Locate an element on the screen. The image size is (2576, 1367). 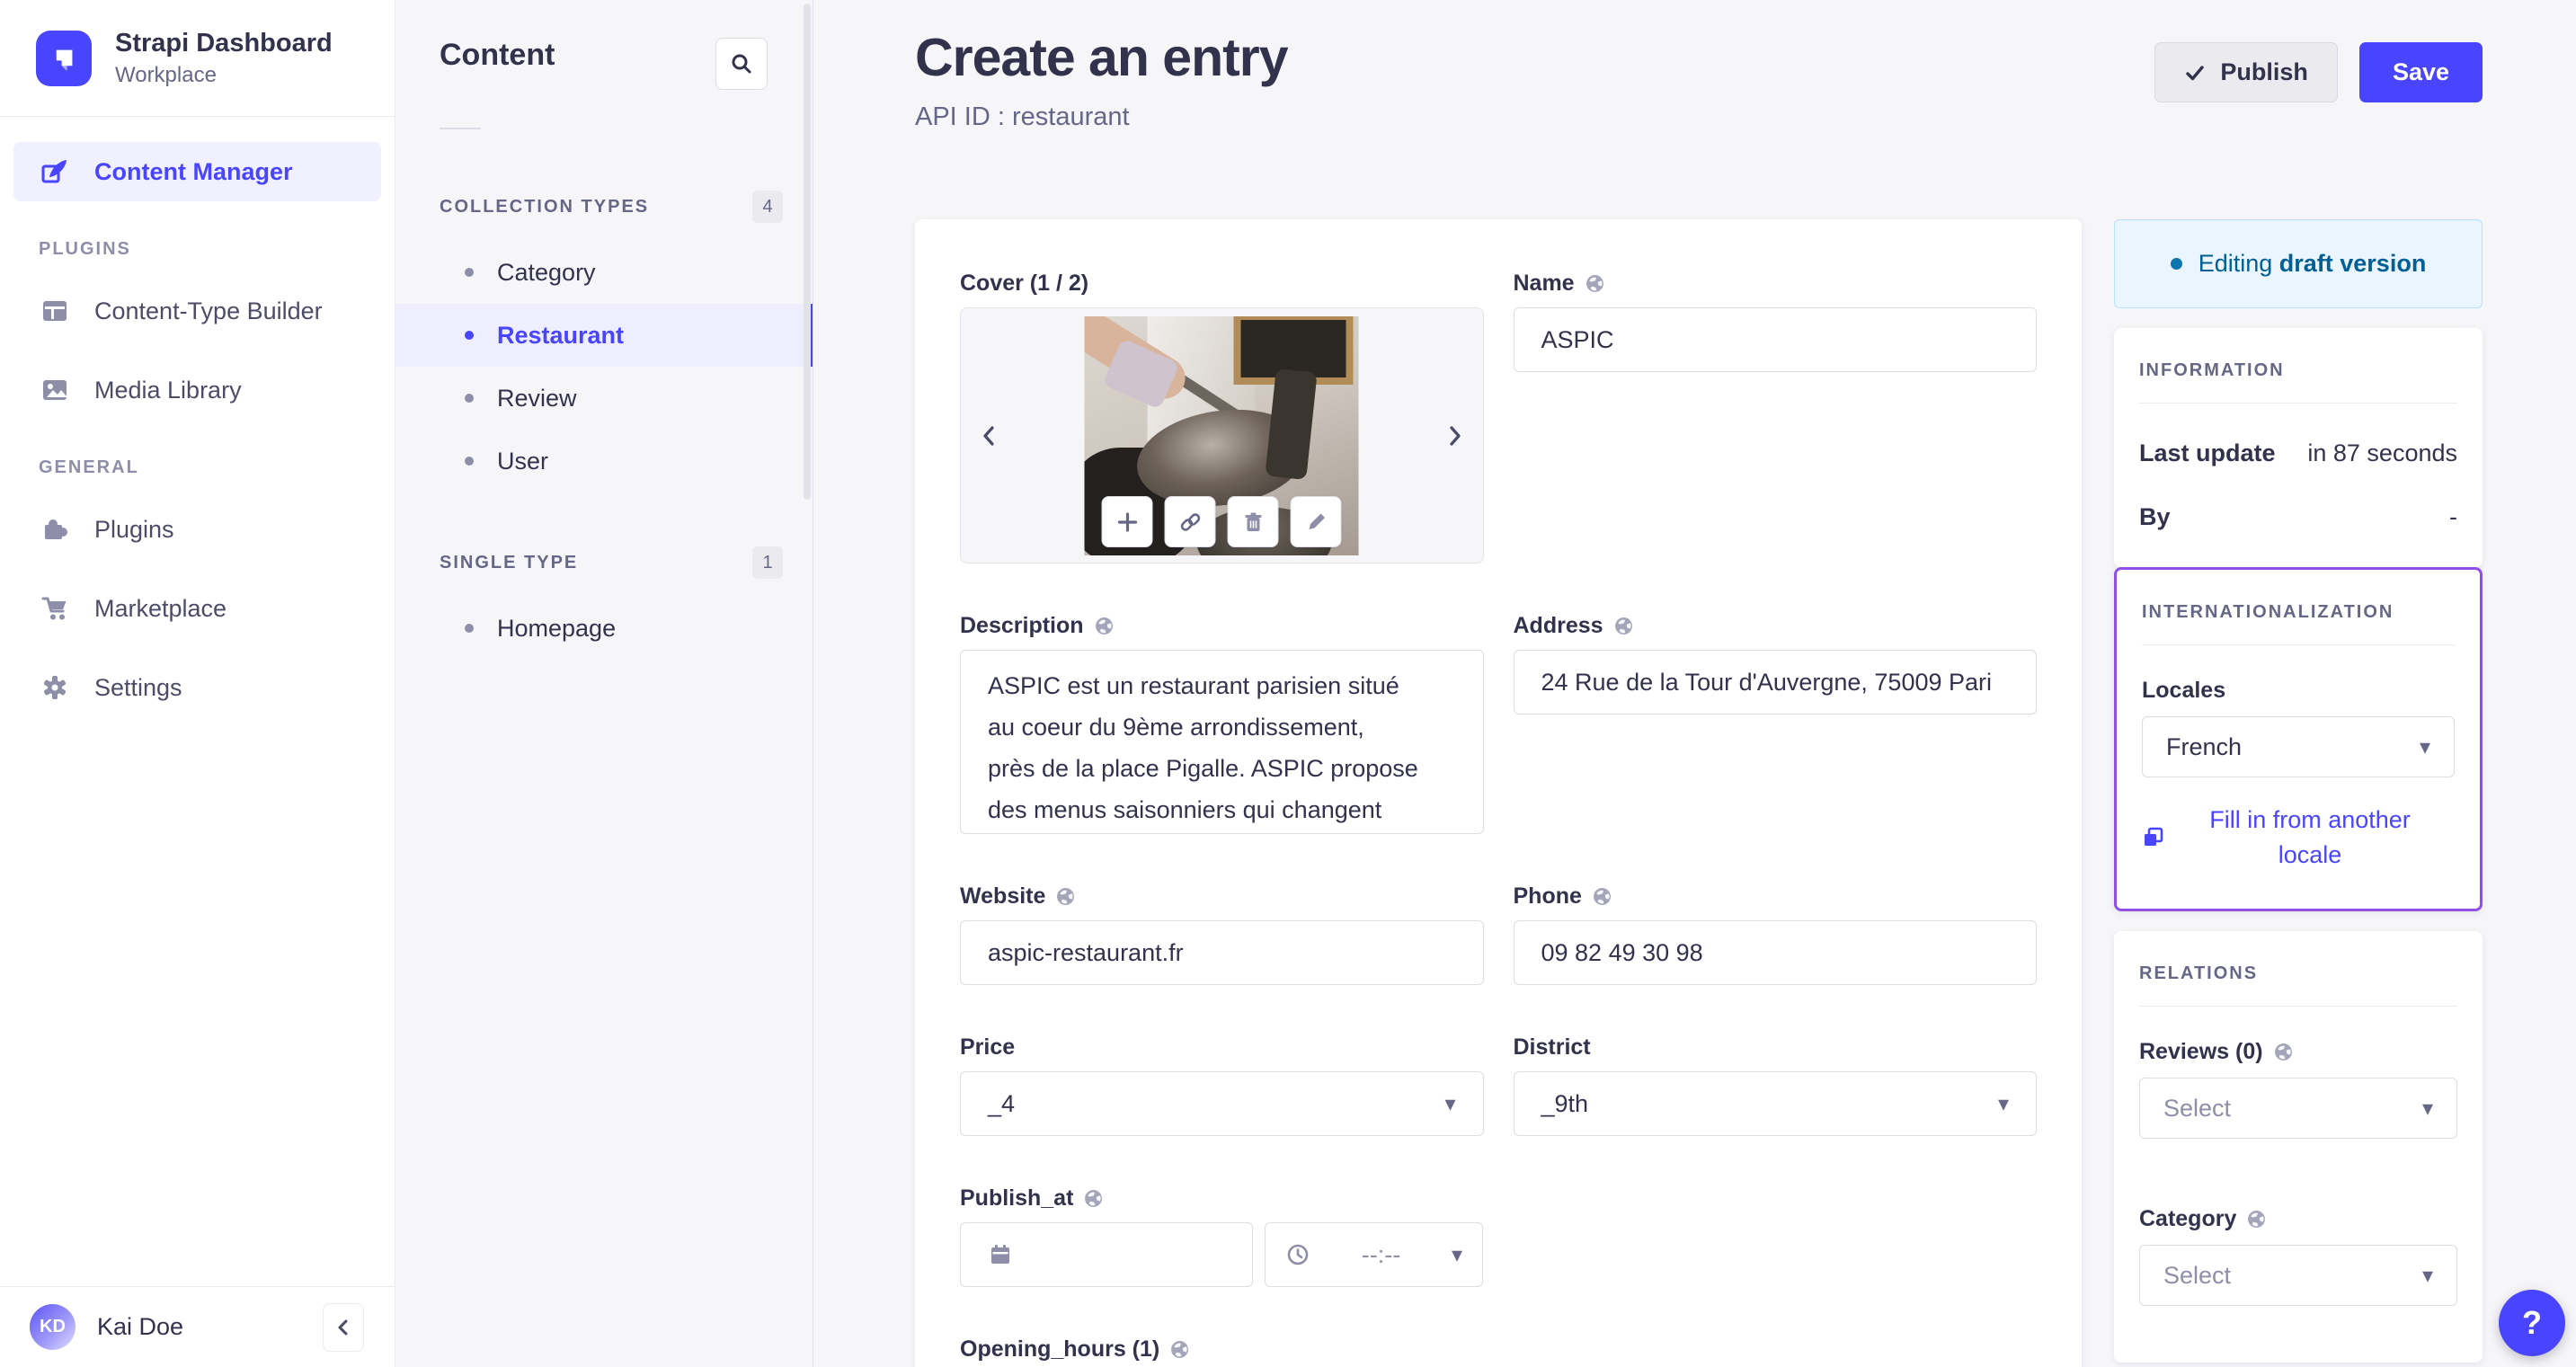
collapse-sidebar-button is located at coordinates (343, 1327).